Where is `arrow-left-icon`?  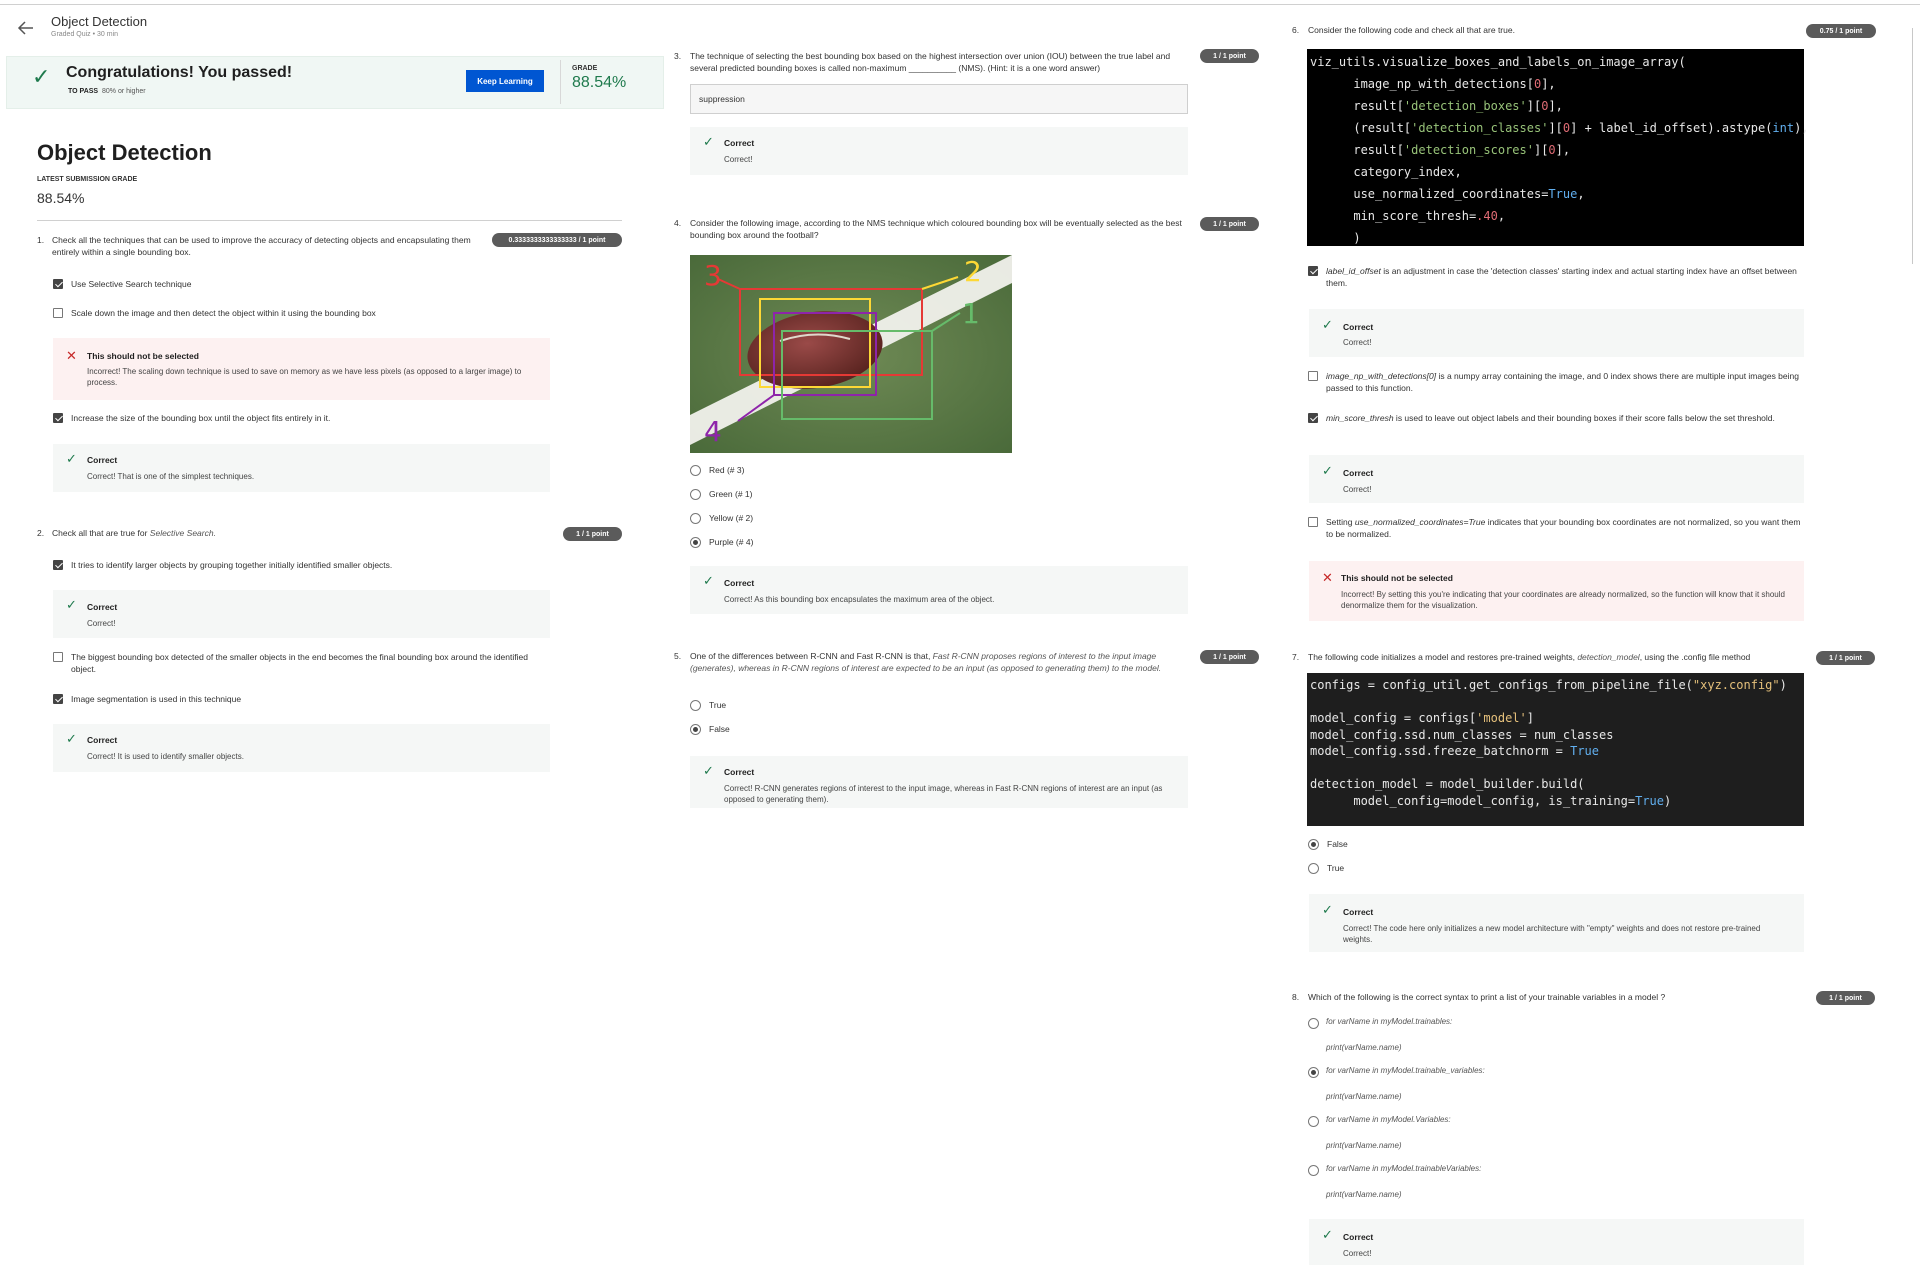
arrow-left-icon is located at coordinates (26, 28).